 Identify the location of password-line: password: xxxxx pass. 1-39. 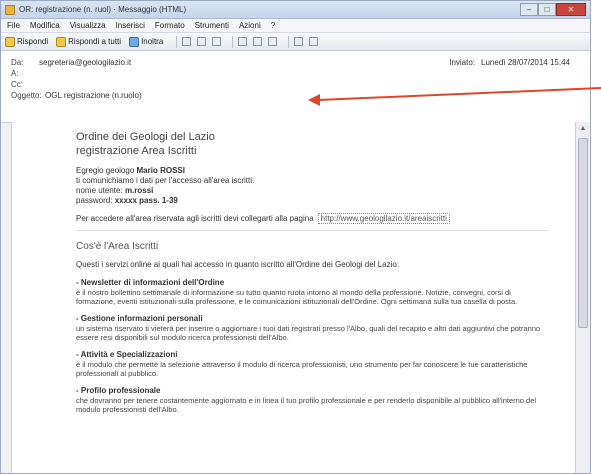
(312, 201).